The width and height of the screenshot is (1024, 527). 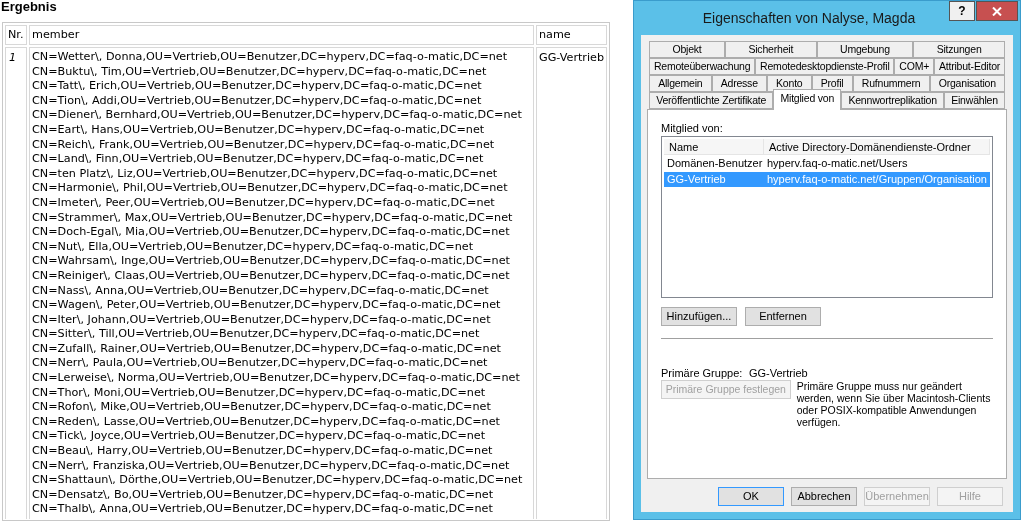 What do you see at coordinates (751, 496) in the screenshot?
I see `dialog-button: OK` at bounding box center [751, 496].